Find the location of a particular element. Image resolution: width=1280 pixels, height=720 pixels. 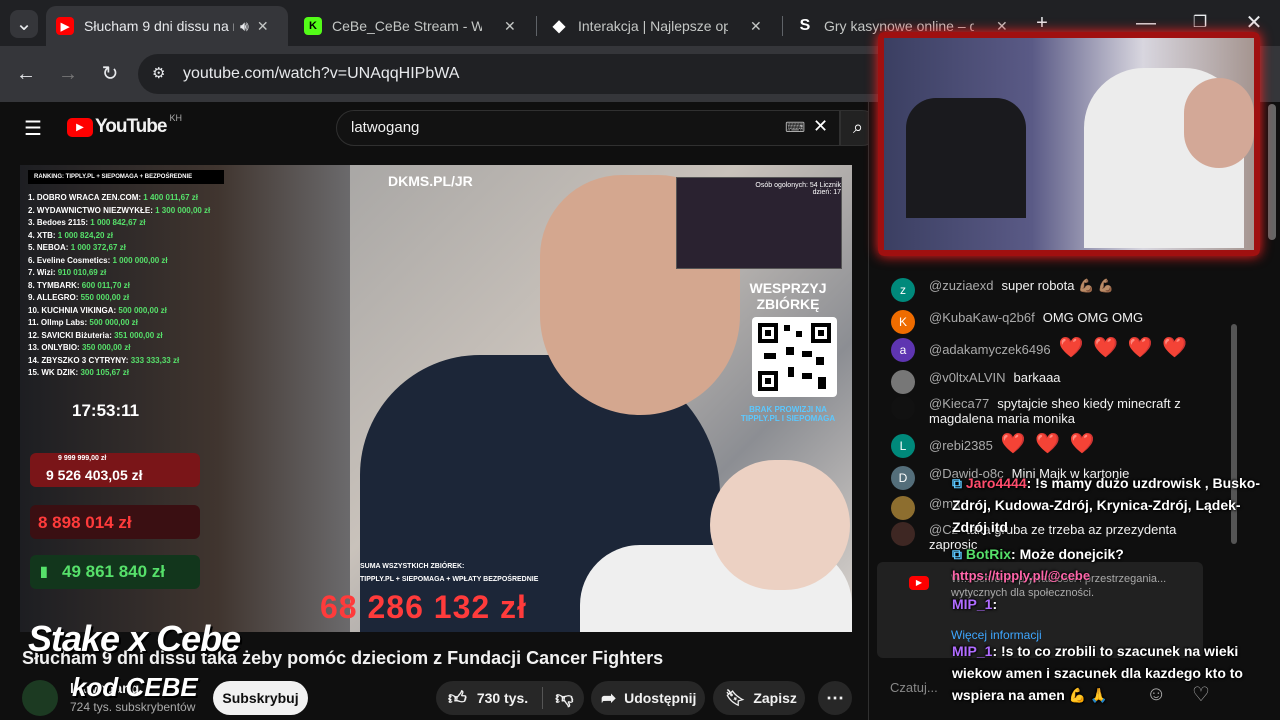

tab-youtube: ▶ Słucham 9 dni dissu na r 🔊︎ ✕ is located at coordinates (167, 26).